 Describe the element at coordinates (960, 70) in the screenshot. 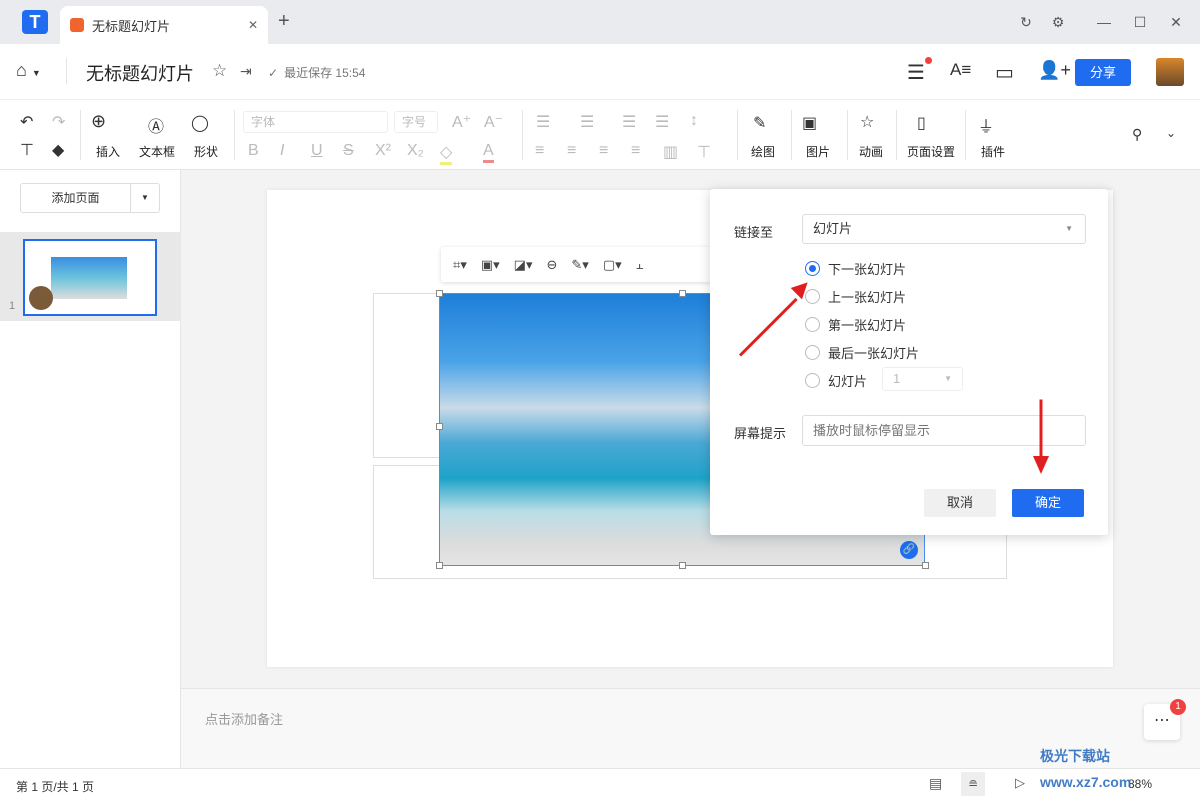

I see `text-style-icon: A≡` at that location.